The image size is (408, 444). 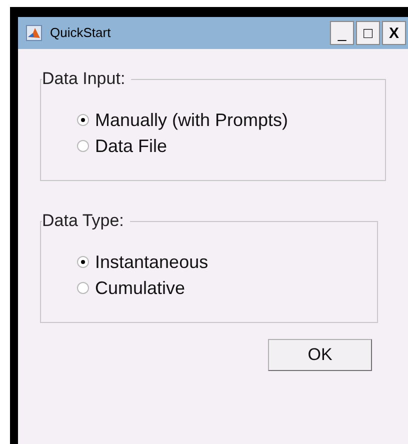 What do you see at coordinates (81, 33) in the screenshot?
I see `window-title: QuickStart` at bounding box center [81, 33].